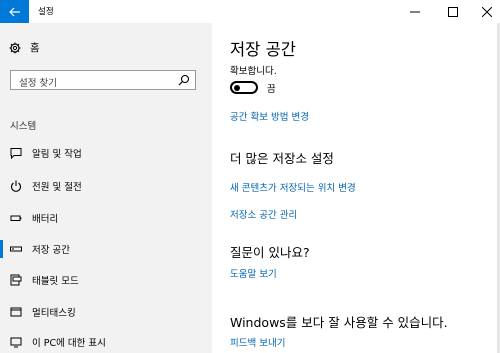  Describe the element at coordinates (250, 11) in the screenshot. I see `title-bar: 설정` at that location.